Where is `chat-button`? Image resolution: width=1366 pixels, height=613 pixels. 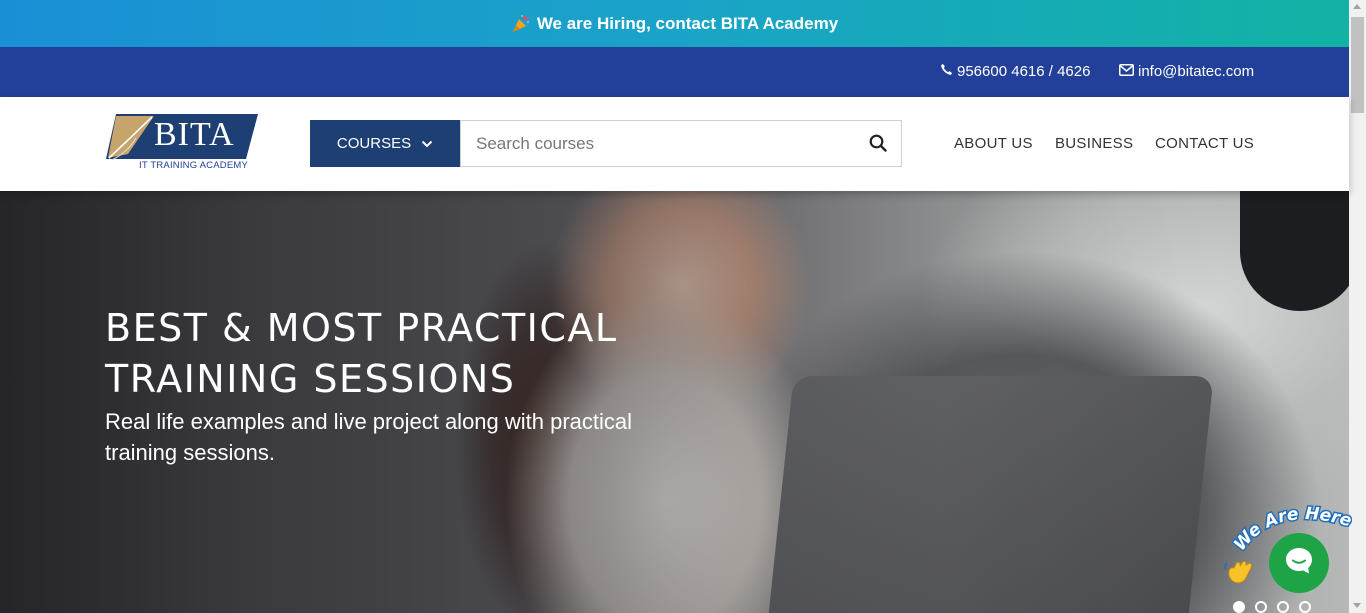
chat-button is located at coordinates (1299, 563).